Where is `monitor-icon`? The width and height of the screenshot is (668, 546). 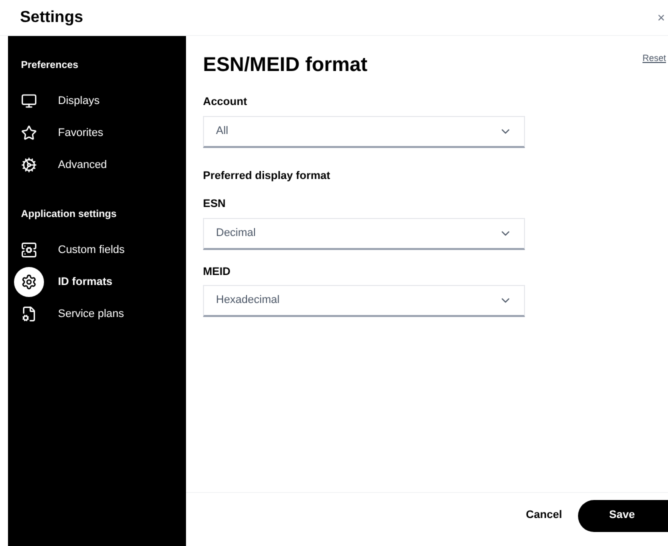
monitor-icon is located at coordinates (29, 101).